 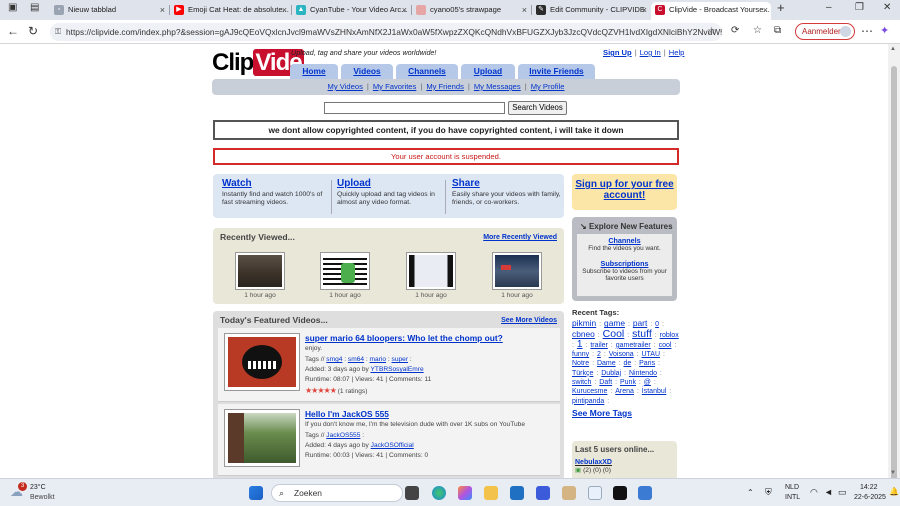 I want to click on see-more-videos-link: See More Videos, so click(x=529, y=320).